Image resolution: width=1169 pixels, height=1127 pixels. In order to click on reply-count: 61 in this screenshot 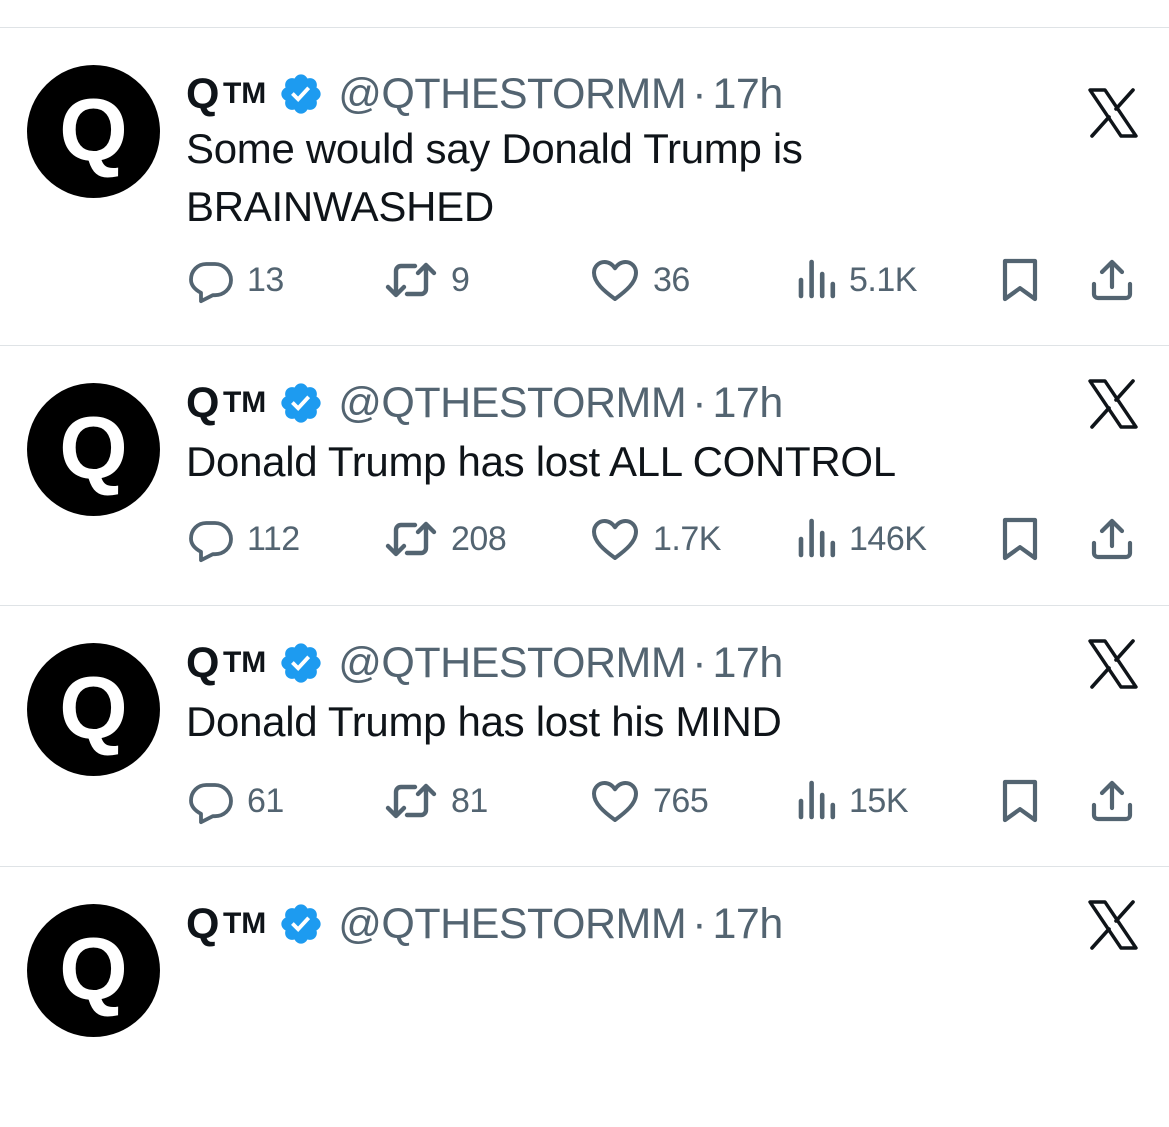, I will do `click(265, 800)`.